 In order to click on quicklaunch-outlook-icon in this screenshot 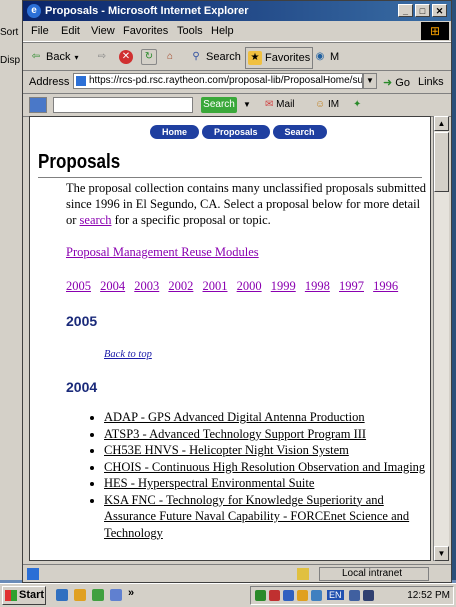, I will do `click(80, 595)`.